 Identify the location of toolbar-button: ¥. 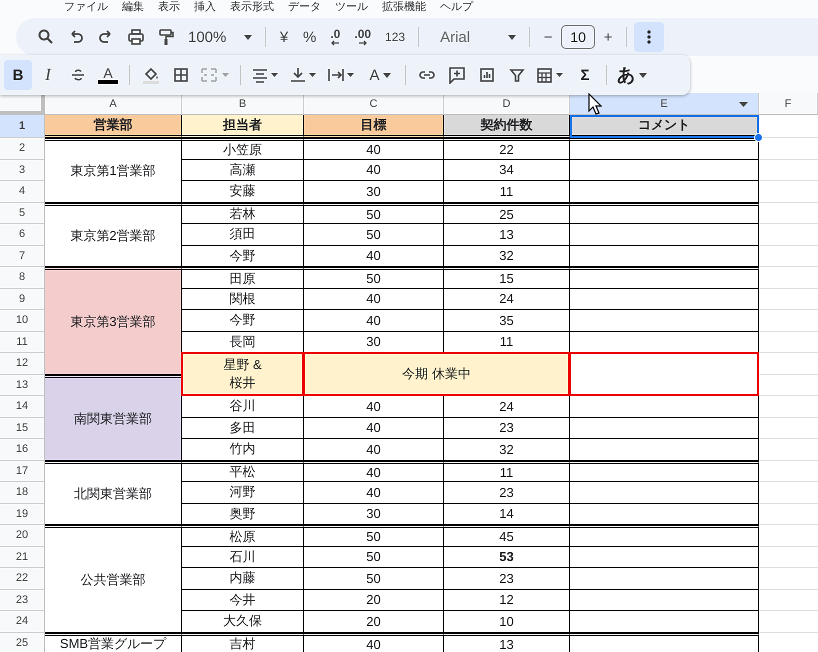
(284, 37).